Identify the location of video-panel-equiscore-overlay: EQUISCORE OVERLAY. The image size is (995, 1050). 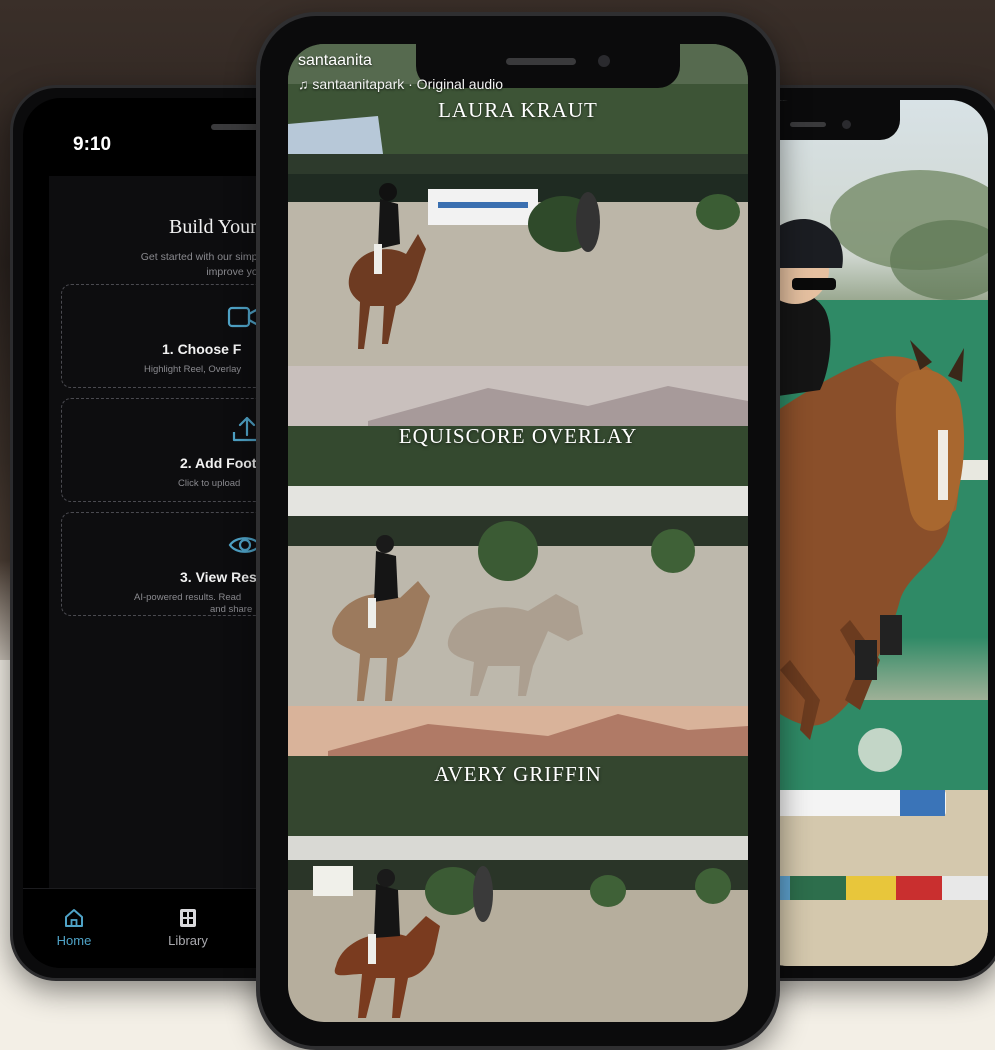
(518, 536).